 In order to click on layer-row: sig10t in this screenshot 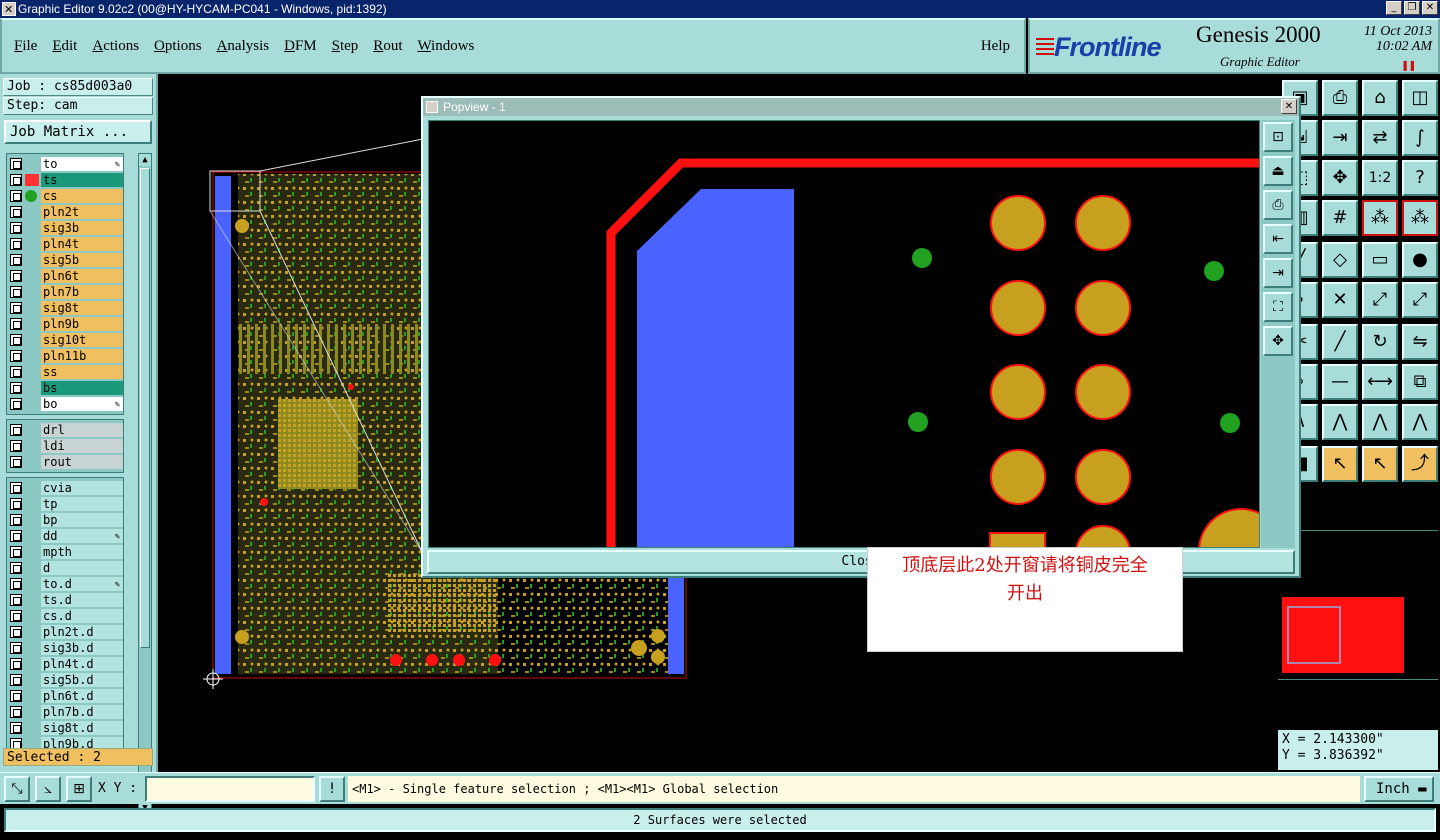, I will do `click(65, 340)`.